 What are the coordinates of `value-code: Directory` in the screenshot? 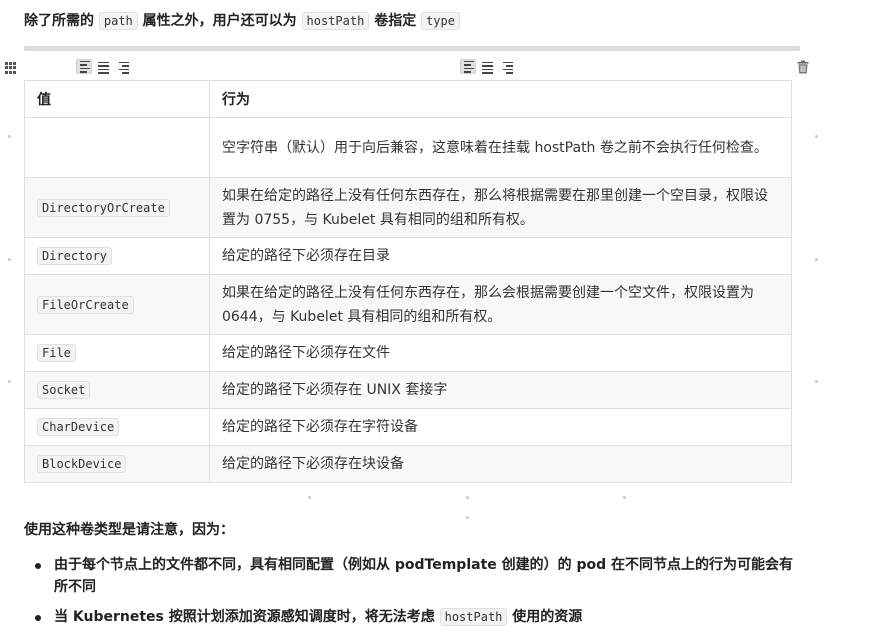 It's located at (75, 256).